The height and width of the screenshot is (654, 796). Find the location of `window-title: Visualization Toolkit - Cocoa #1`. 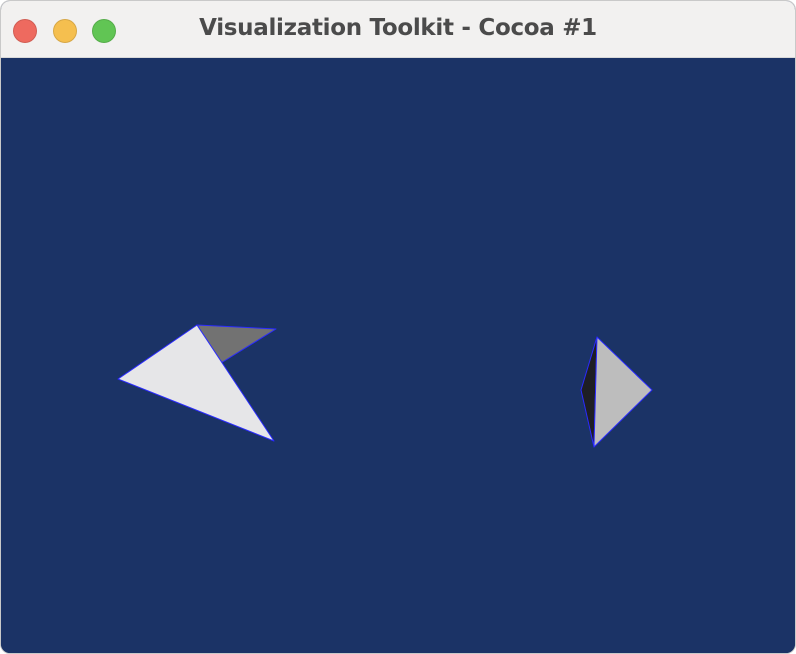

window-title: Visualization Toolkit - Cocoa #1 is located at coordinates (398, 28).